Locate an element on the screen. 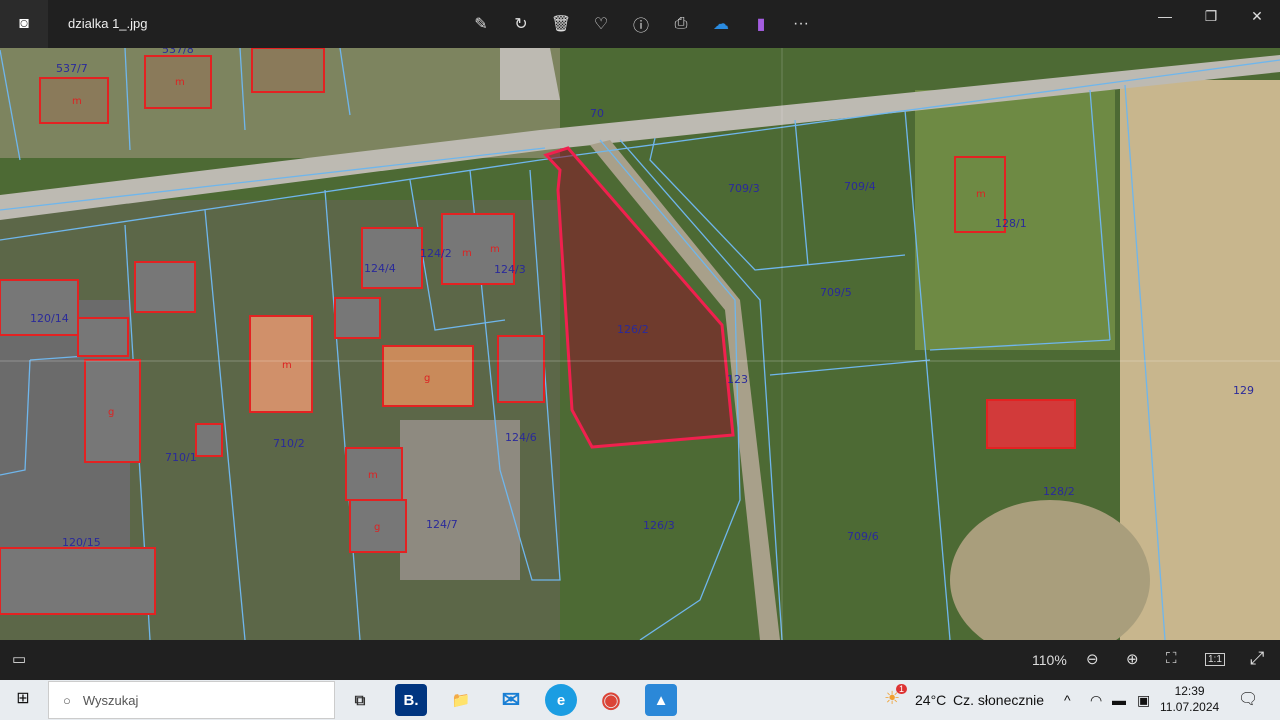 Image resolution: width=1280 pixels, height=720 pixels. print-icon: ⎙ is located at coordinates (681, 24).